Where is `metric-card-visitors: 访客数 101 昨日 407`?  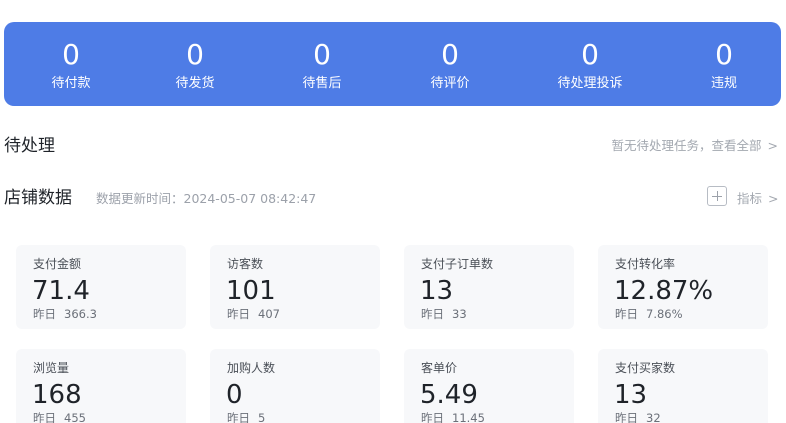 metric-card-visitors: 访客数 101 昨日 407 is located at coordinates (295, 287).